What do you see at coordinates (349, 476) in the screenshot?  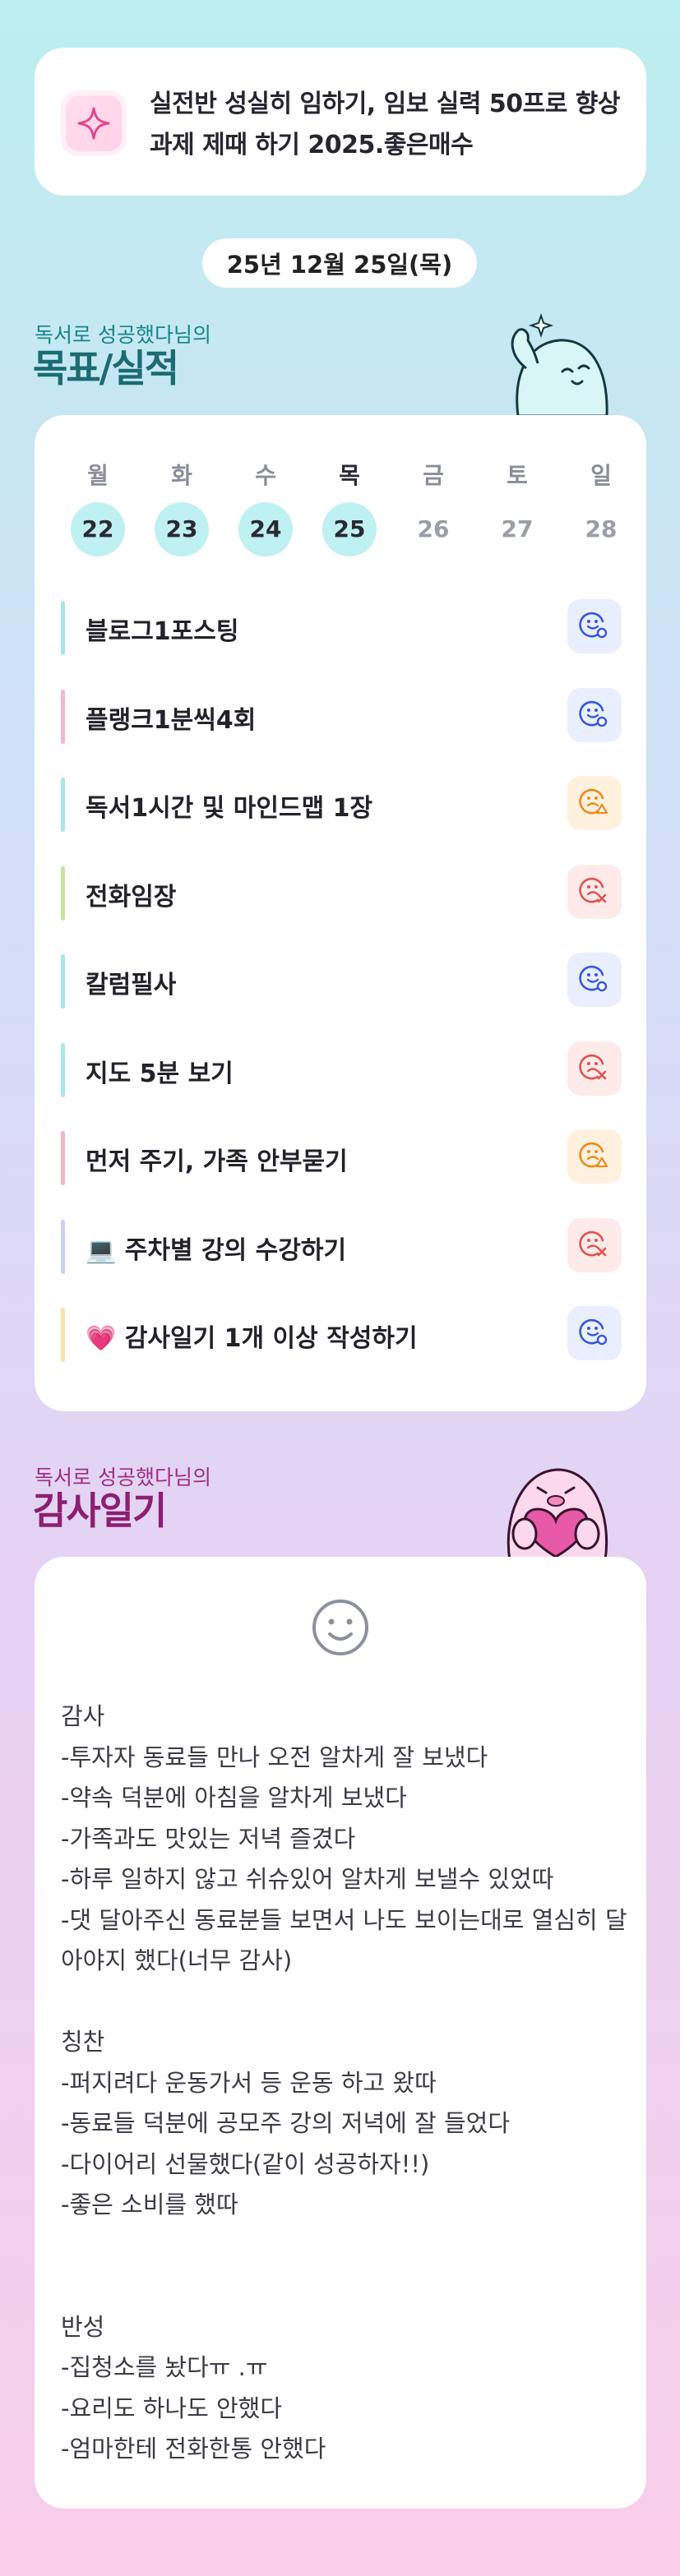 I see `day-name-today: 목` at bounding box center [349, 476].